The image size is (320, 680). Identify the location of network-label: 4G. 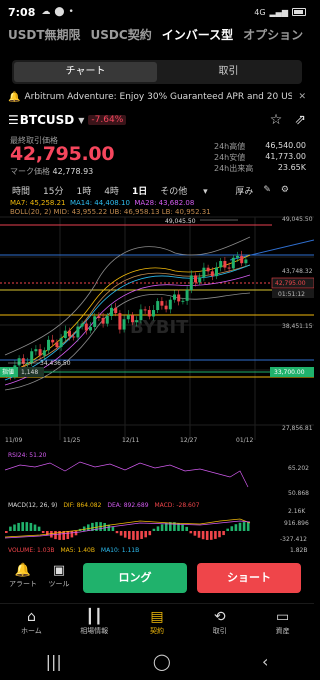
(260, 12).